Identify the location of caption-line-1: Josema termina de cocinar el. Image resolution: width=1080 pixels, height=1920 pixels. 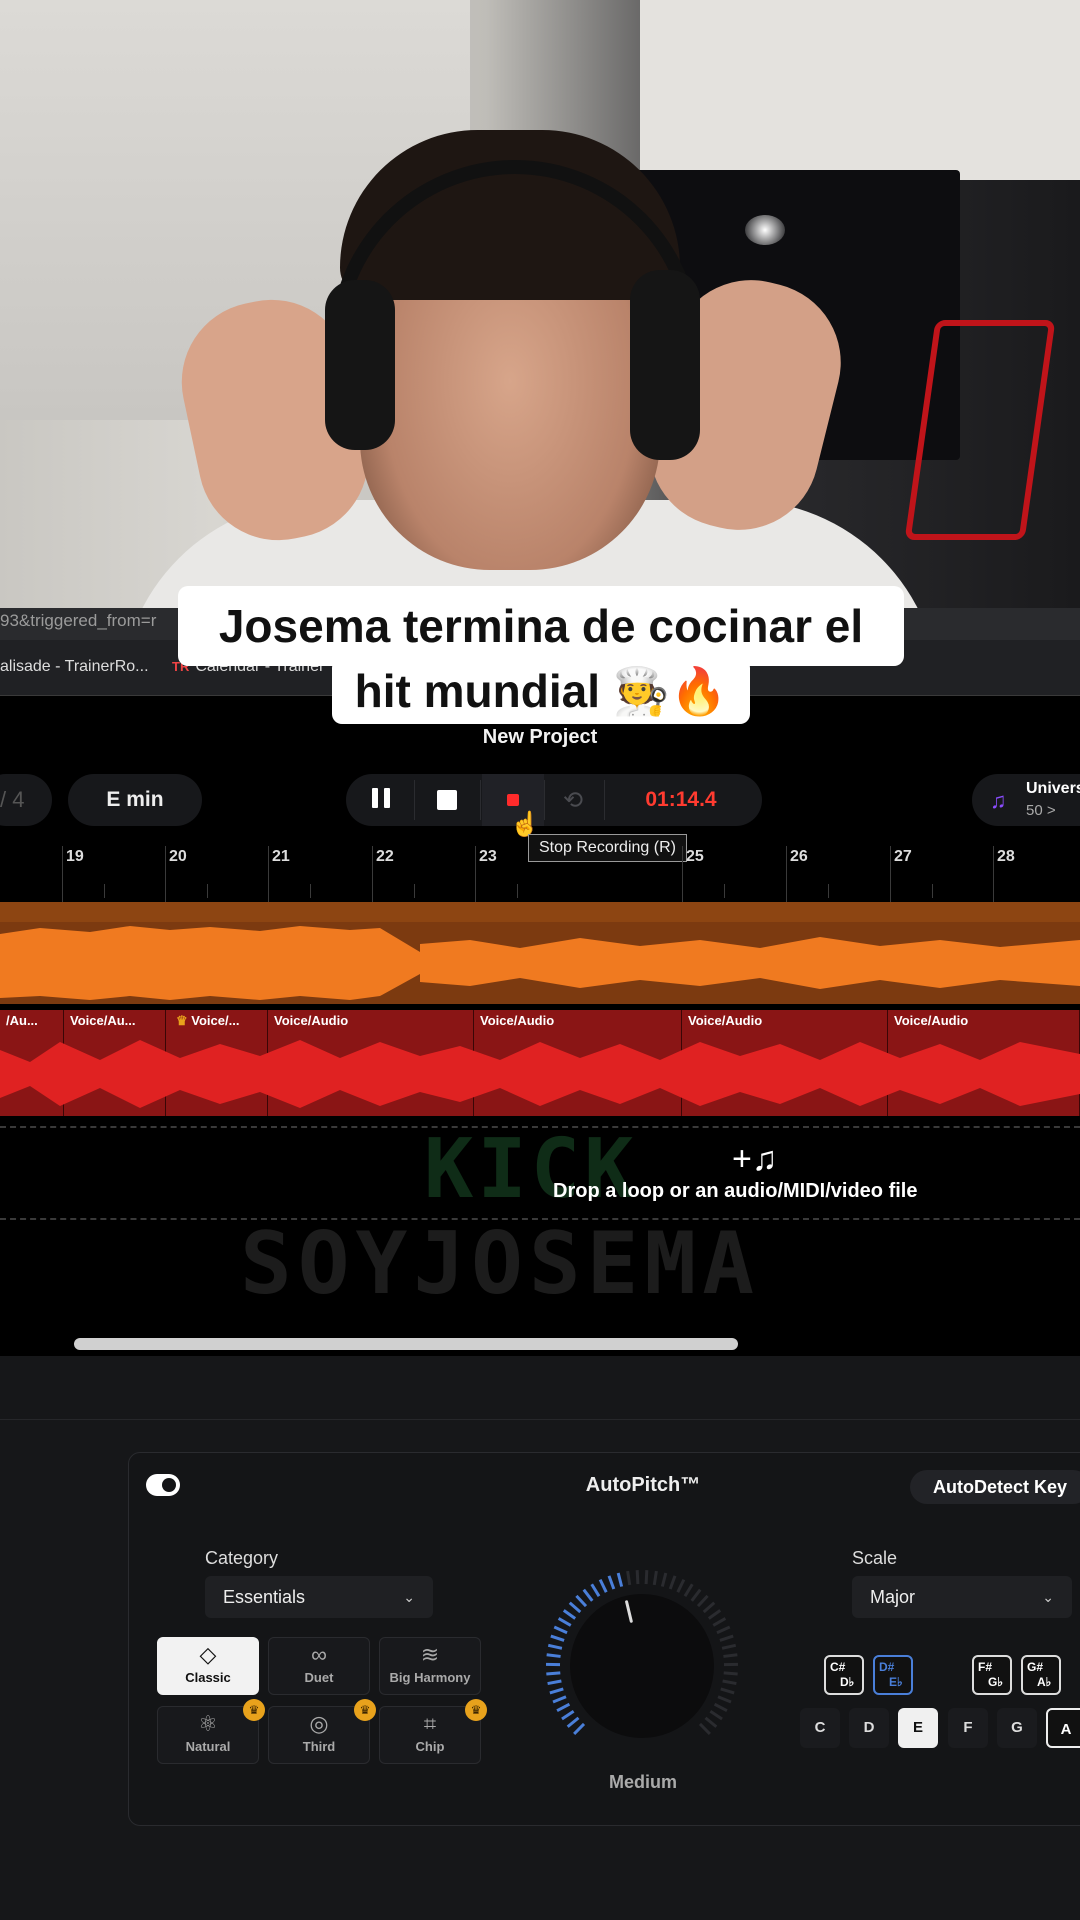
(541, 626).